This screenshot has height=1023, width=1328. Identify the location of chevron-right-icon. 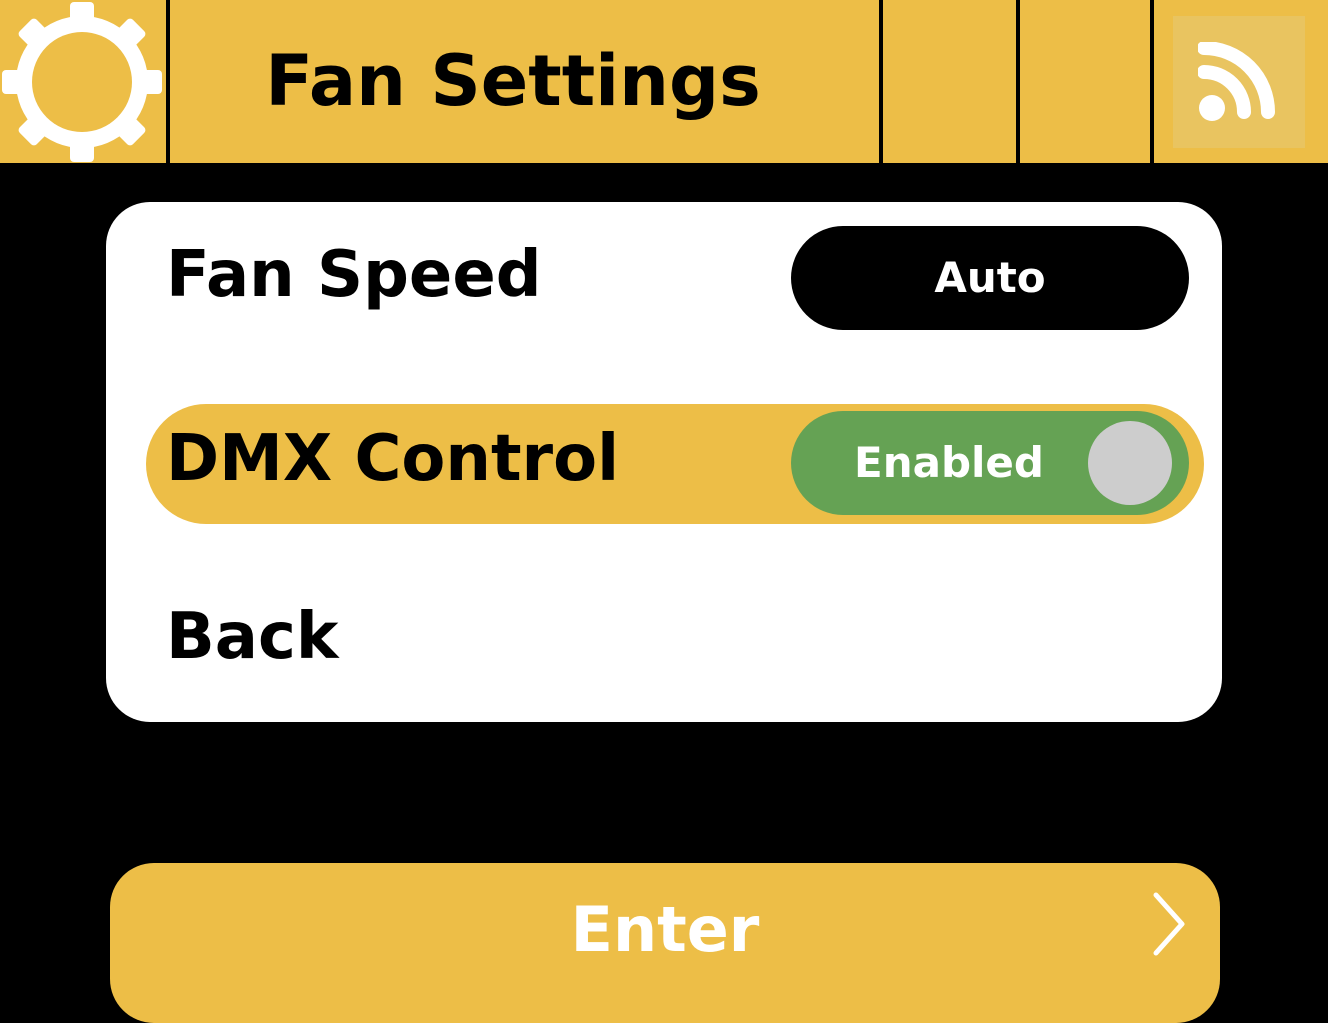
(1170, 926).